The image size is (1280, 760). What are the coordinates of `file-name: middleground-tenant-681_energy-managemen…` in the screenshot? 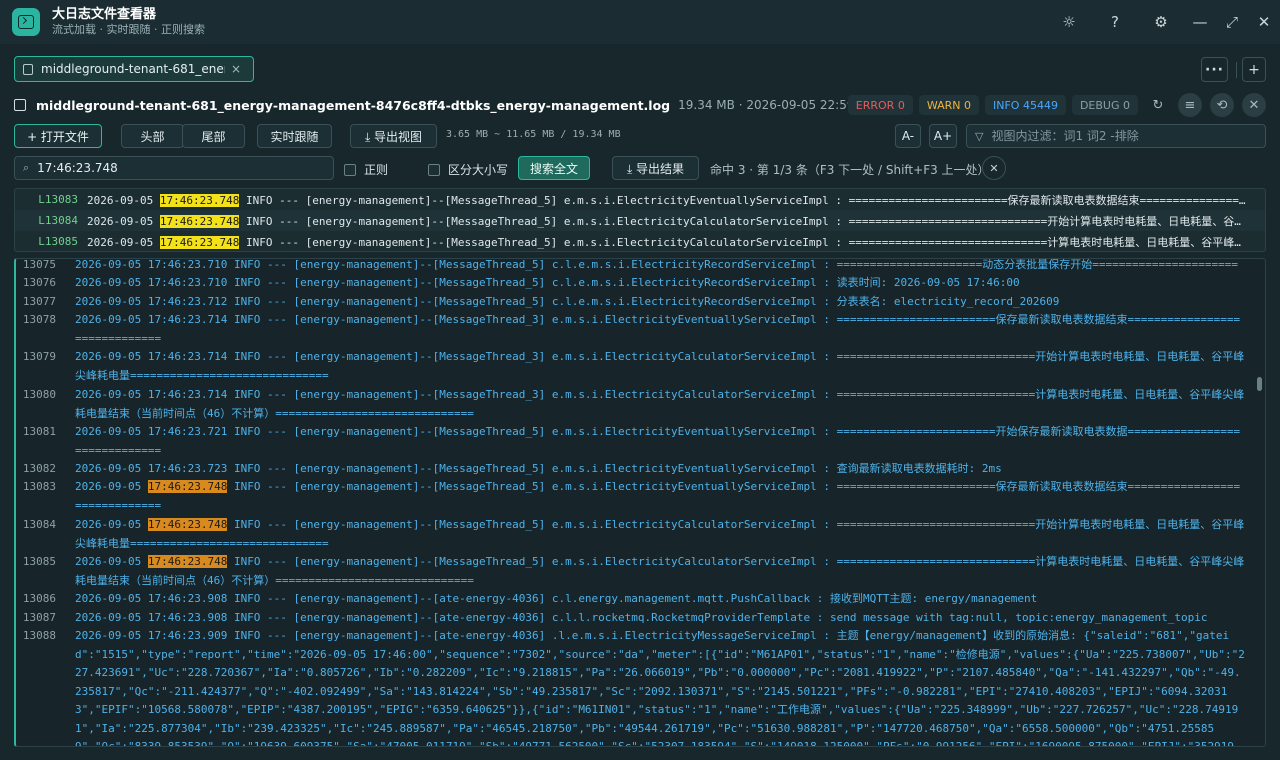 It's located at (353, 105).